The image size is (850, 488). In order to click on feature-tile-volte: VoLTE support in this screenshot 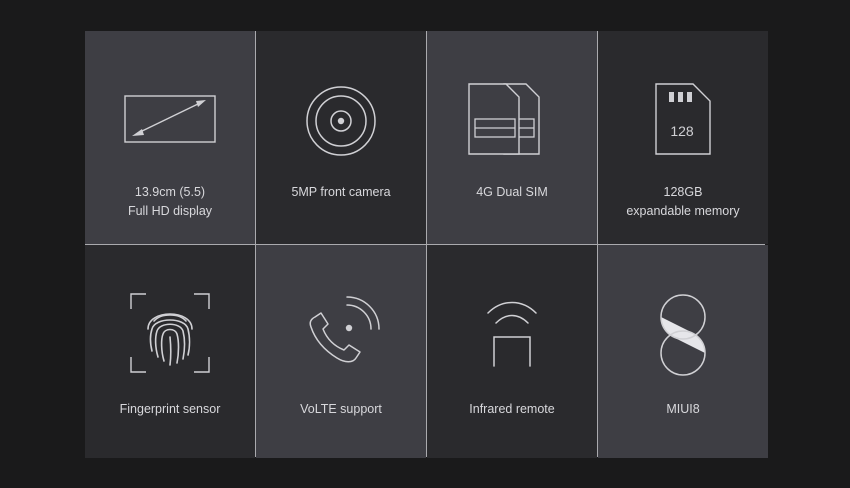, I will do `click(341, 351)`.